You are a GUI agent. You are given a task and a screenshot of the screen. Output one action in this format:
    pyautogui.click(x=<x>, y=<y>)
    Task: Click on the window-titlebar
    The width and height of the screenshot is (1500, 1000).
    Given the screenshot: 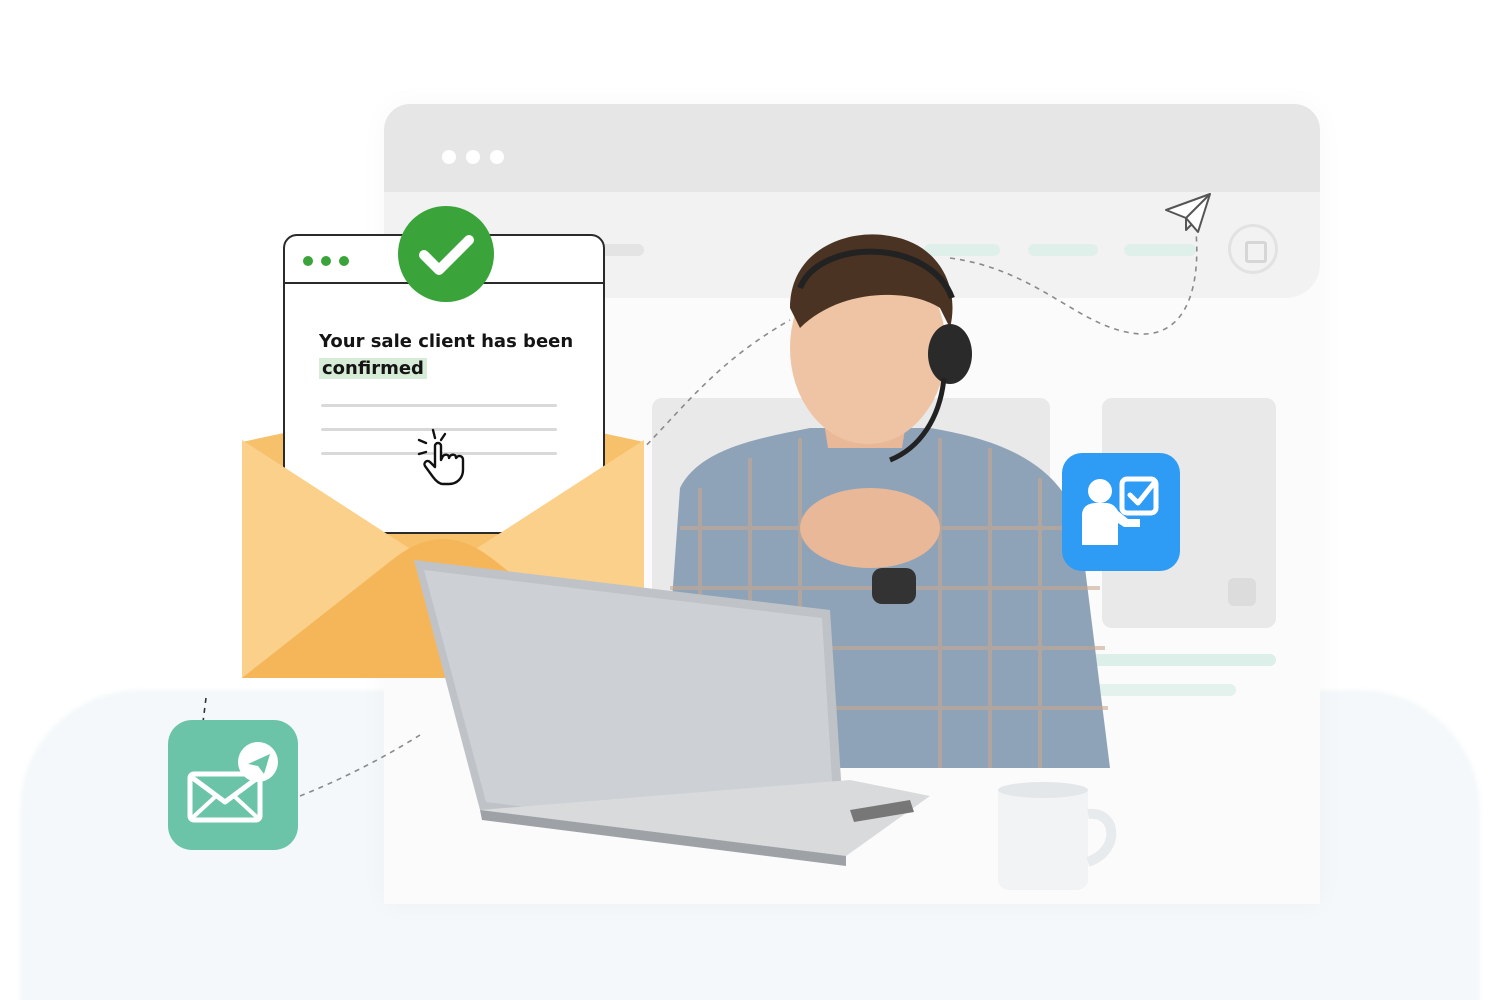 What is the action you would take?
    pyautogui.click(x=852, y=148)
    